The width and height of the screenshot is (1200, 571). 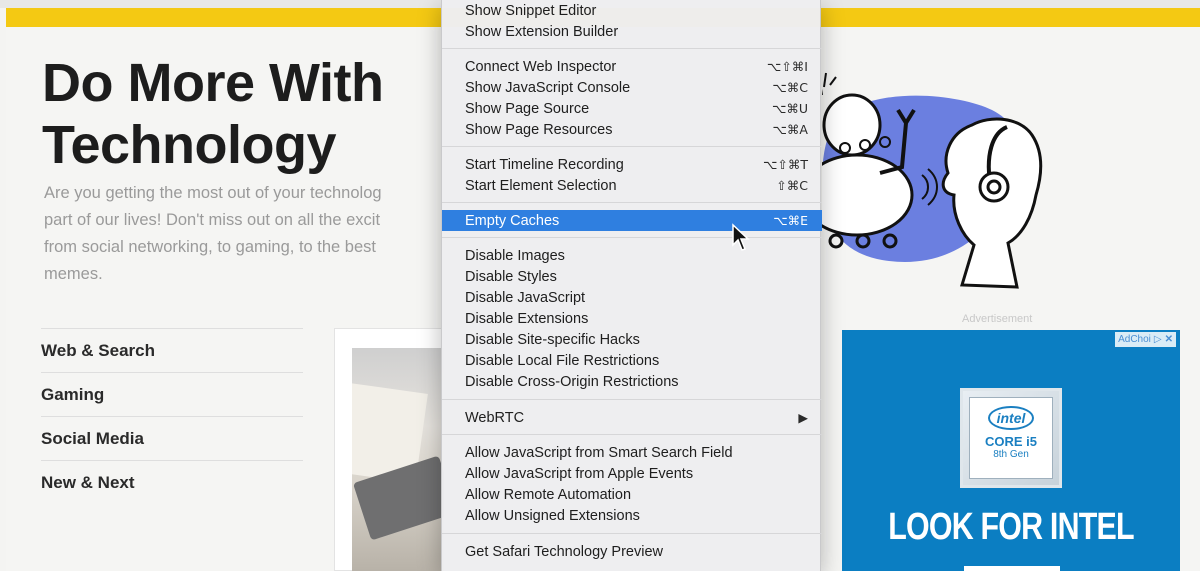 What do you see at coordinates (632, 220) in the screenshot?
I see `menu-item-empty-caches: Empty Caches ⌥⌘E` at bounding box center [632, 220].